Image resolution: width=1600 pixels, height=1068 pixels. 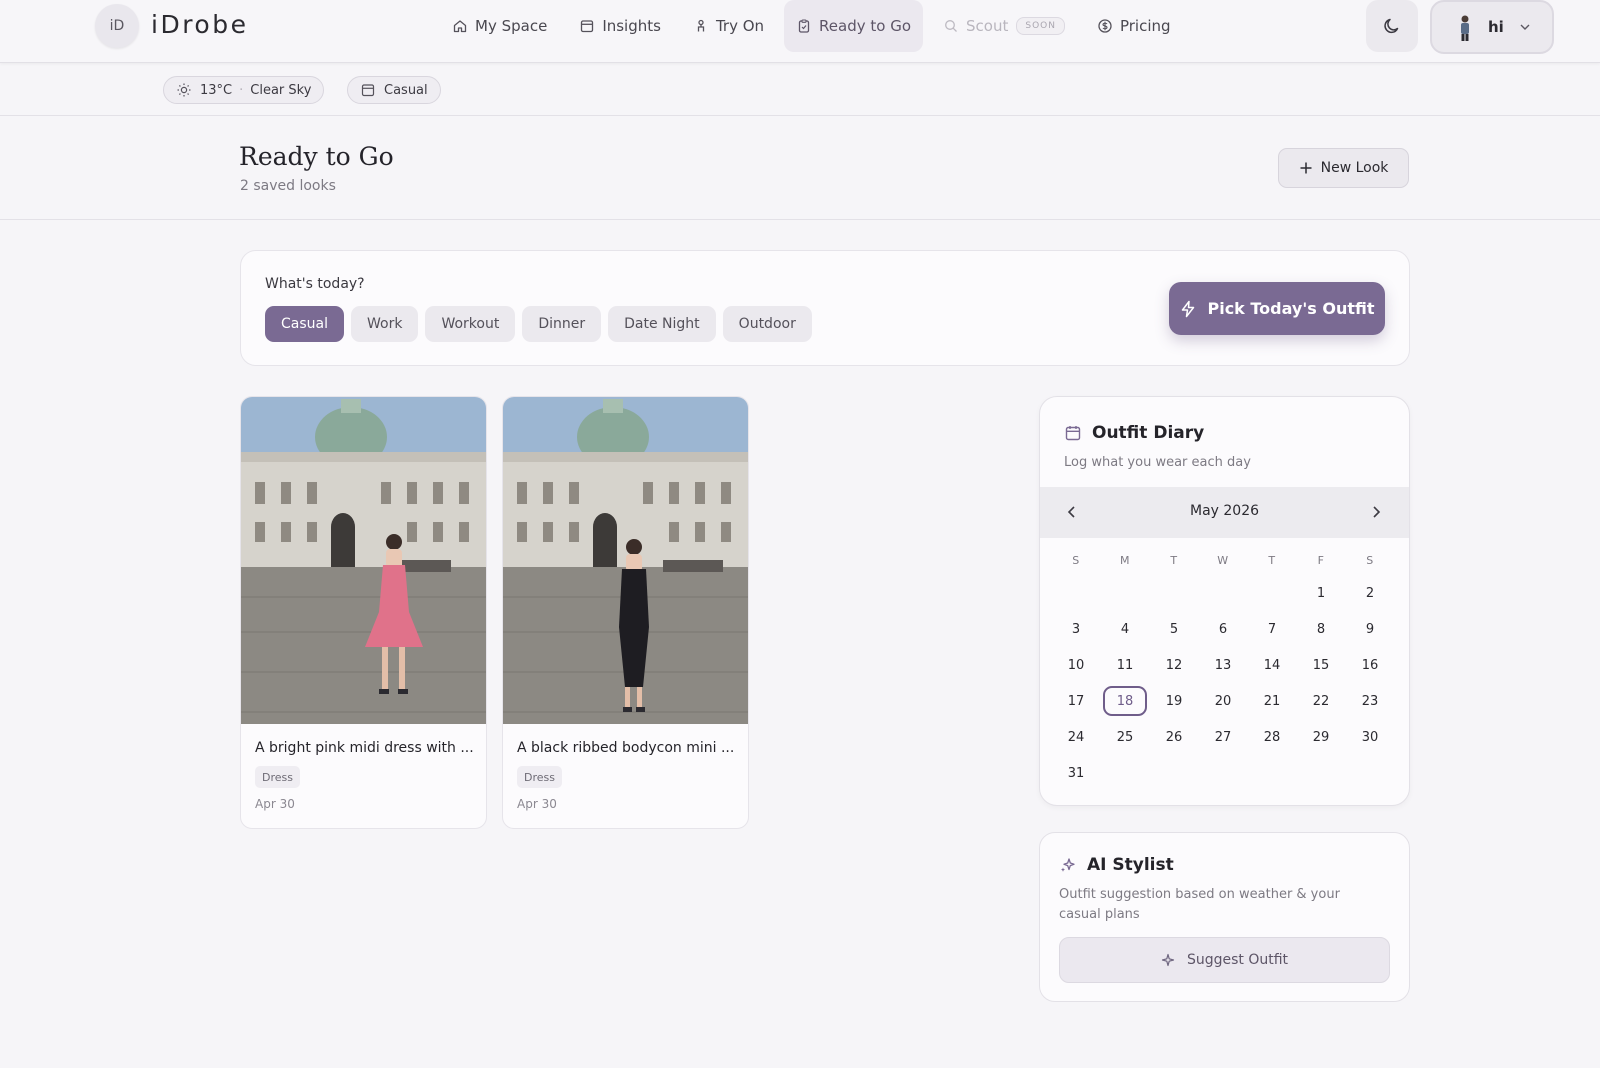 I want to click on saved-count: 2 saved looks, so click(x=288, y=186).